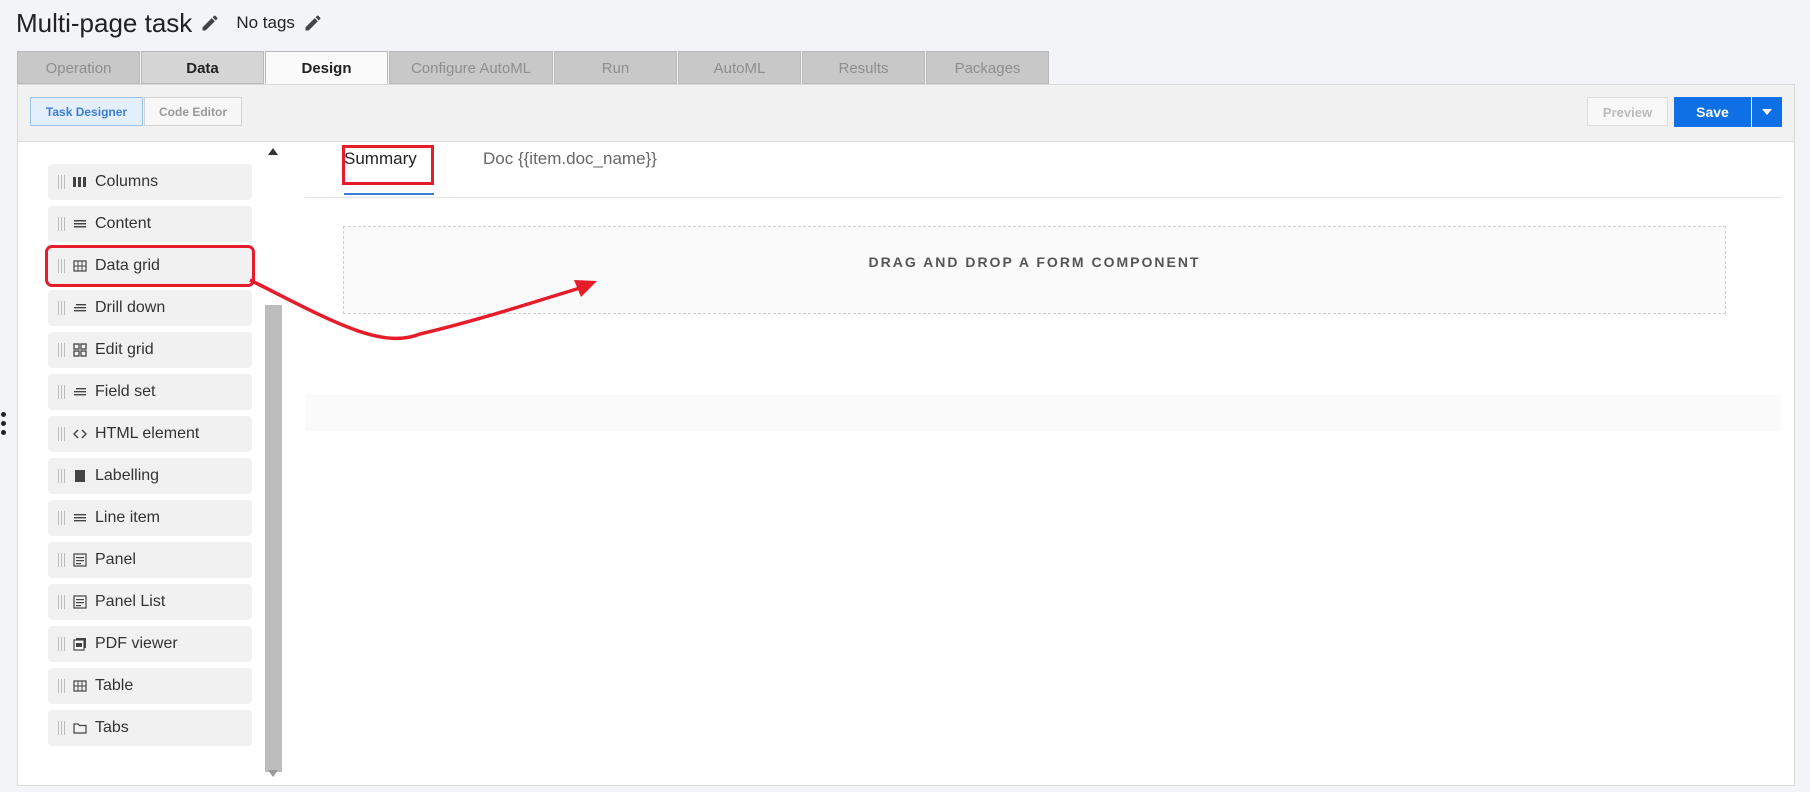 Image resolution: width=1810 pixels, height=792 pixels. Describe the element at coordinates (130, 307) in the screenshot. I see `palette-item-label: Drill down` at that location.